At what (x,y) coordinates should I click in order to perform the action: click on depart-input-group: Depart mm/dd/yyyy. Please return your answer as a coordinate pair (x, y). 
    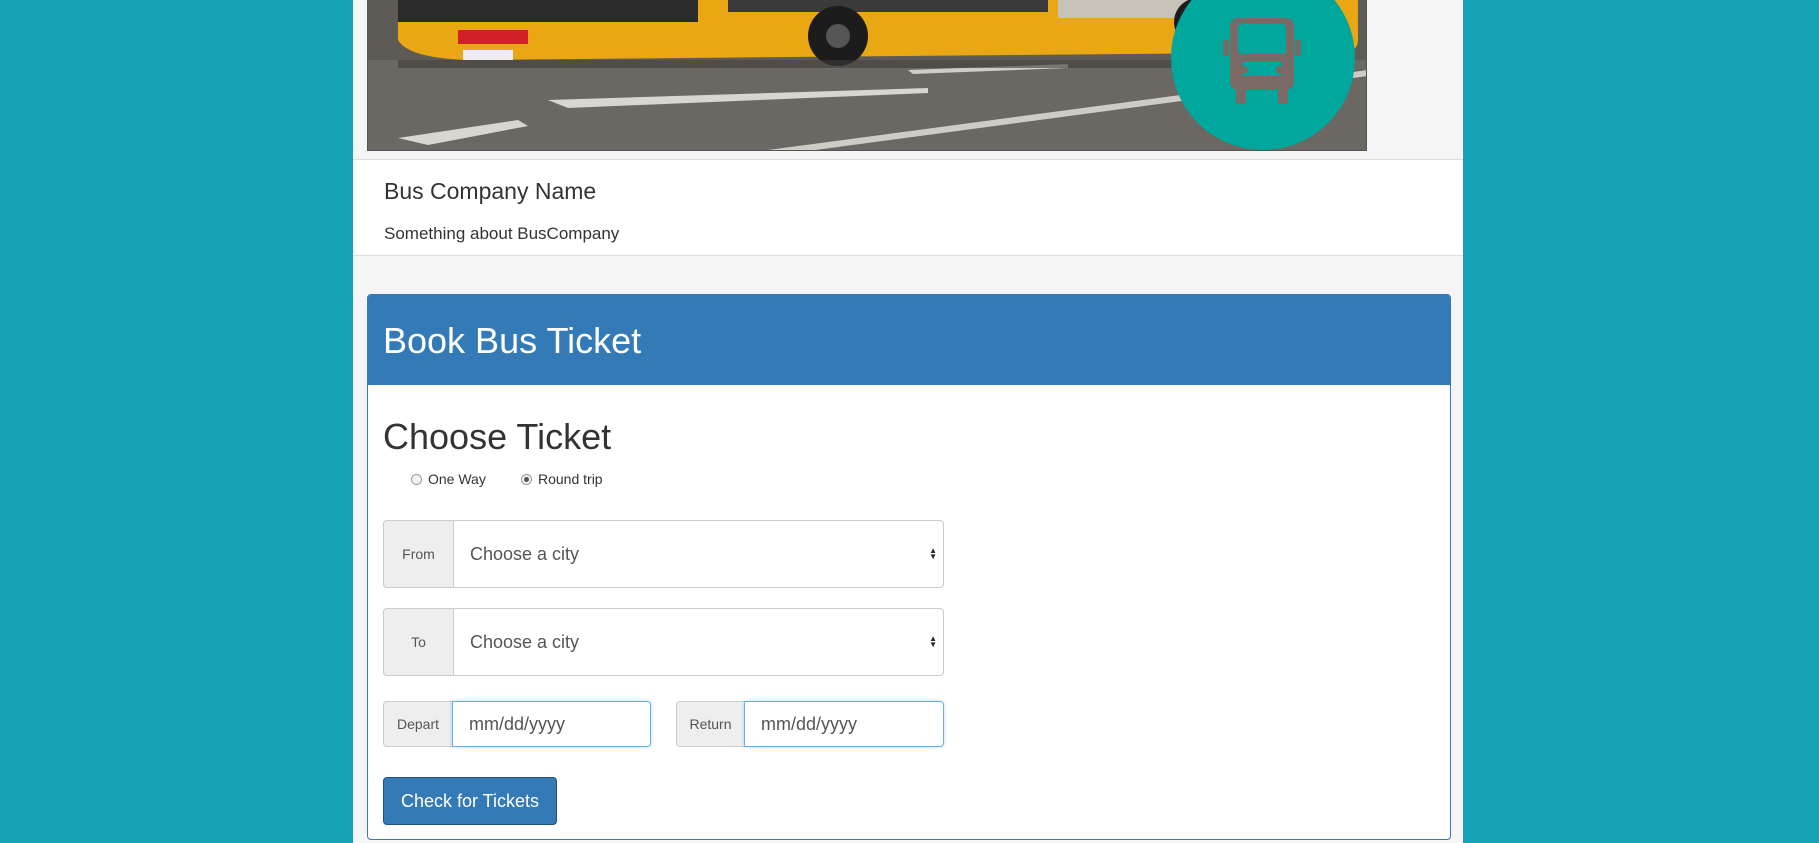
    Looking at the image, I should click on (517, 724).